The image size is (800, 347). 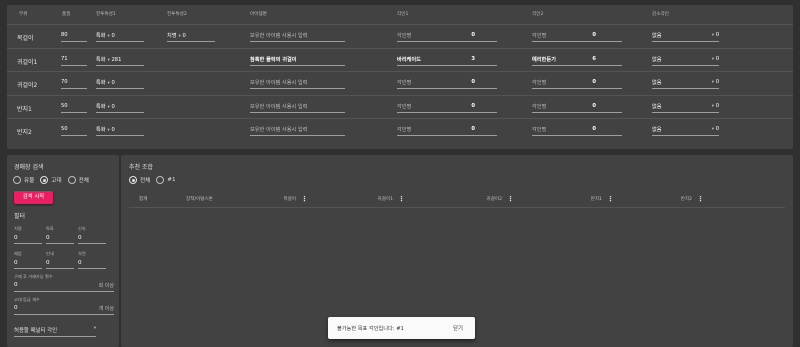 I want to click on col-header-ring2: 반지2 ⋮, so click(x=682, y=199).